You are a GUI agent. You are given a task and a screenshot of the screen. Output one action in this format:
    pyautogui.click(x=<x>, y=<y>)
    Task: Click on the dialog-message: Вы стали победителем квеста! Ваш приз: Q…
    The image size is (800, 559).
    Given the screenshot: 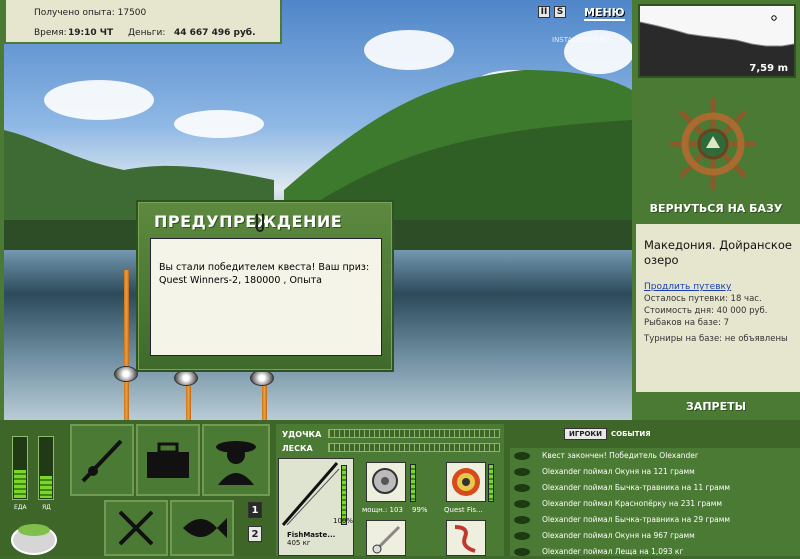 What is the action you would take?
    pyautogui.click(x=266, y=297)
    